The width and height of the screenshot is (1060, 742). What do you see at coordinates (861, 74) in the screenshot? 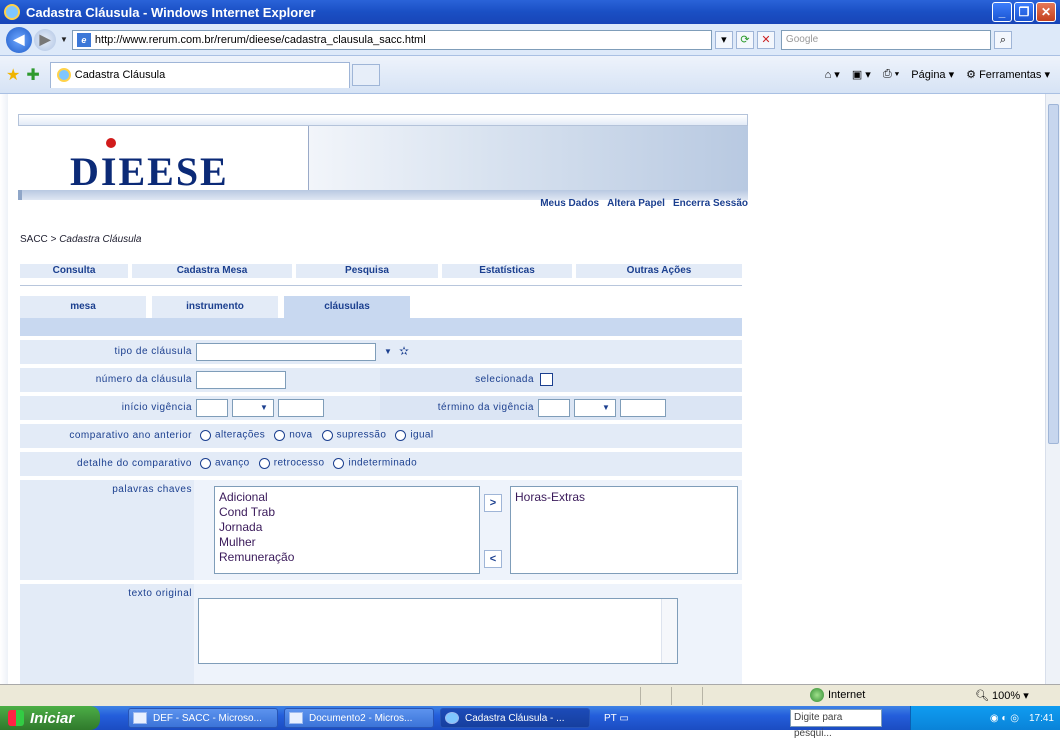
I see `feeds-icon: ▣ ▾` at bounding box center [861, 74].